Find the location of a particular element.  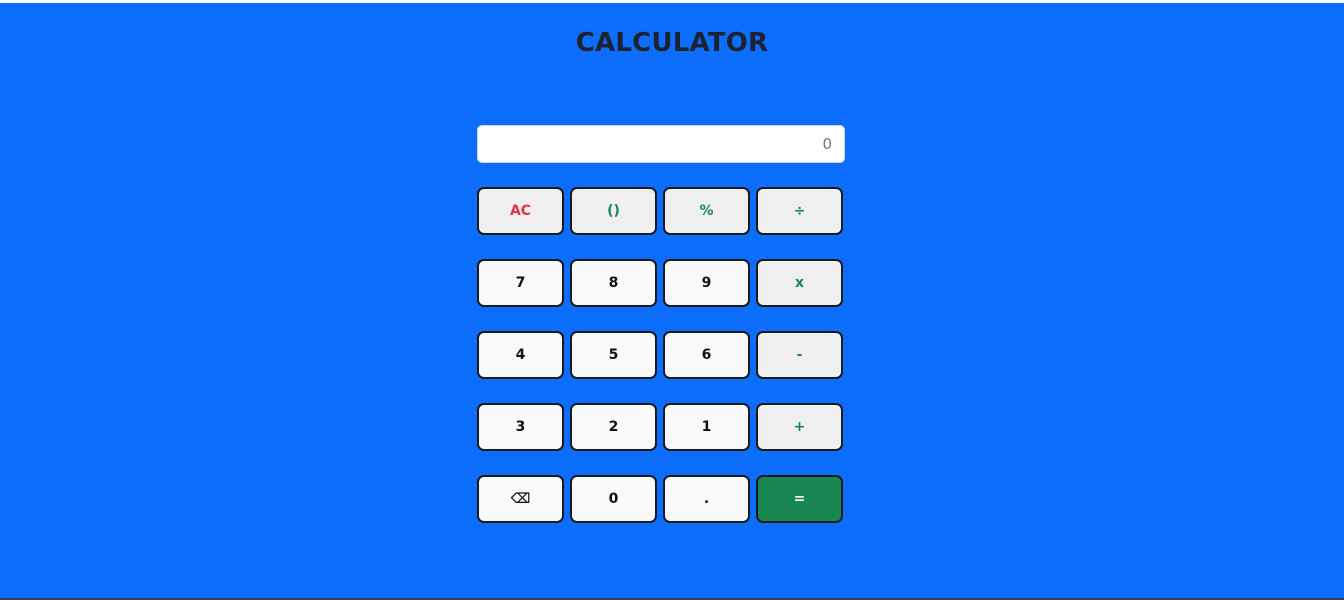

digit-2-button: 2 is located at coordinates (613, 427).